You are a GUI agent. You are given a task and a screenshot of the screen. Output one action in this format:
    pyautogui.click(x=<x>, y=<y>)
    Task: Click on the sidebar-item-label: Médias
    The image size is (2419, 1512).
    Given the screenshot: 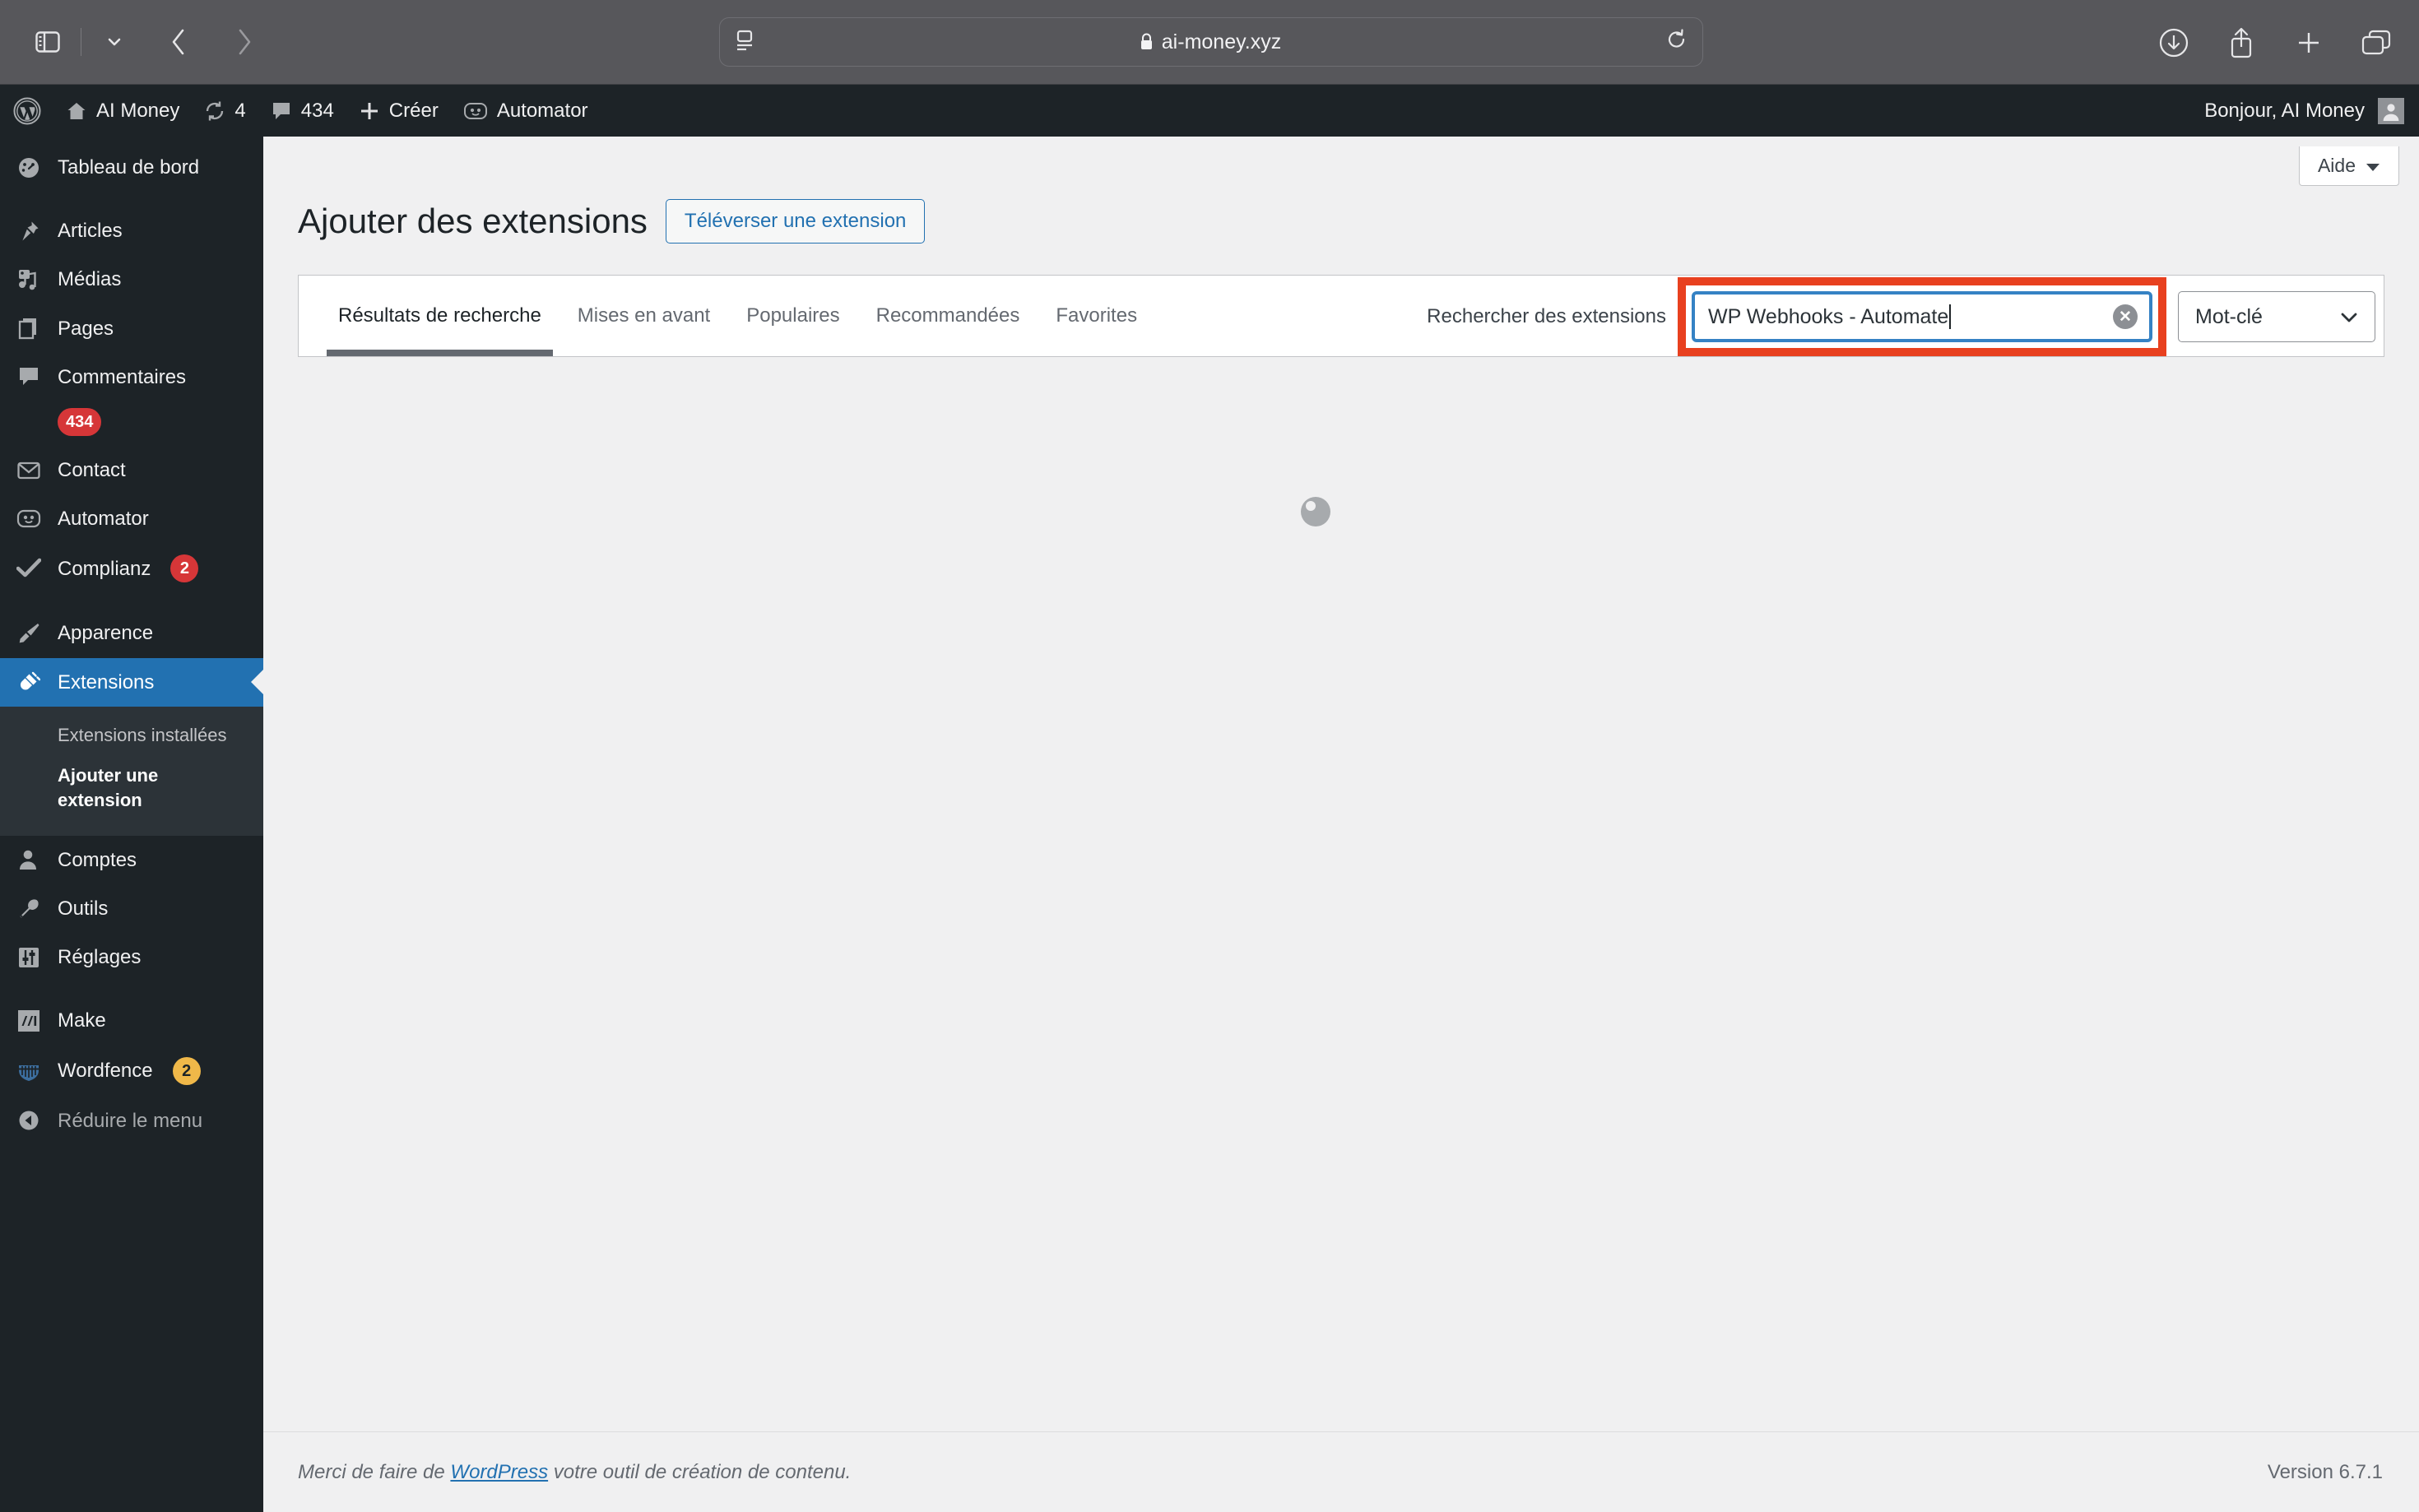 What is the action you would take?
    pyautogui.click(x=90, y=279)
    